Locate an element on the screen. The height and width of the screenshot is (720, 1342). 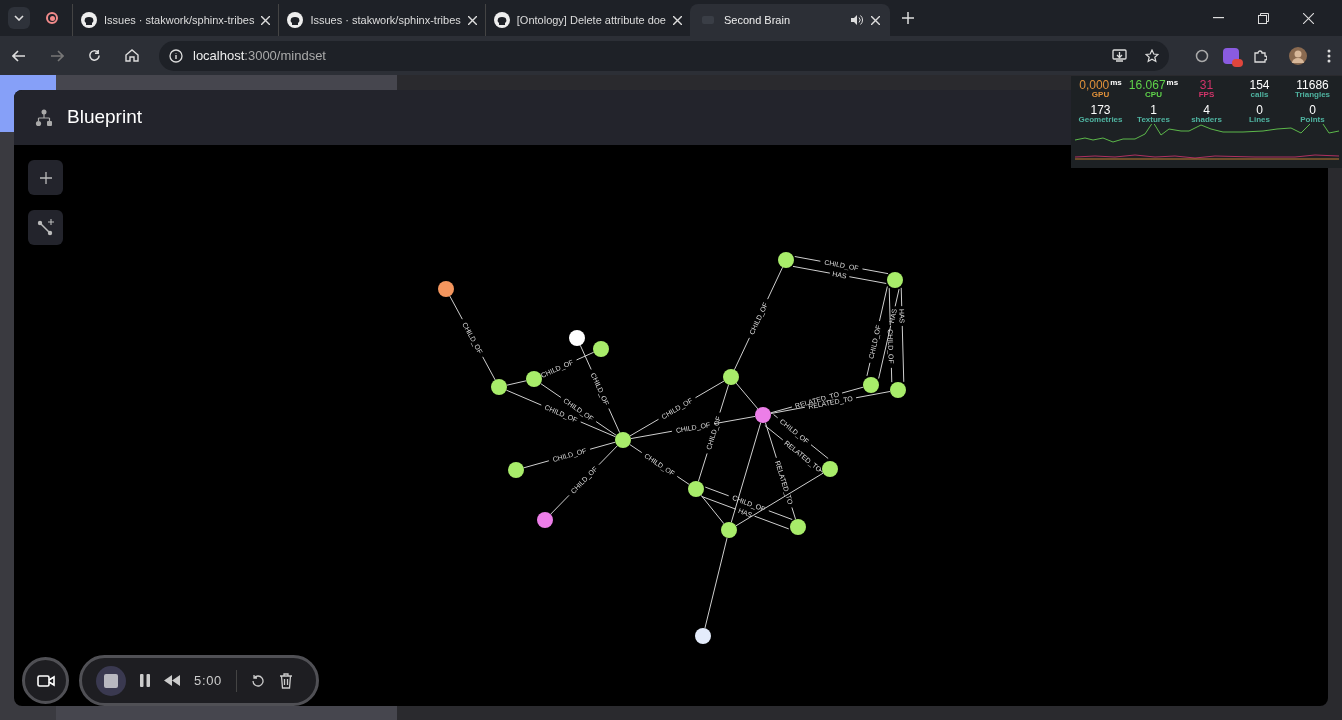
camera-button is located at coordinates (45, 680).